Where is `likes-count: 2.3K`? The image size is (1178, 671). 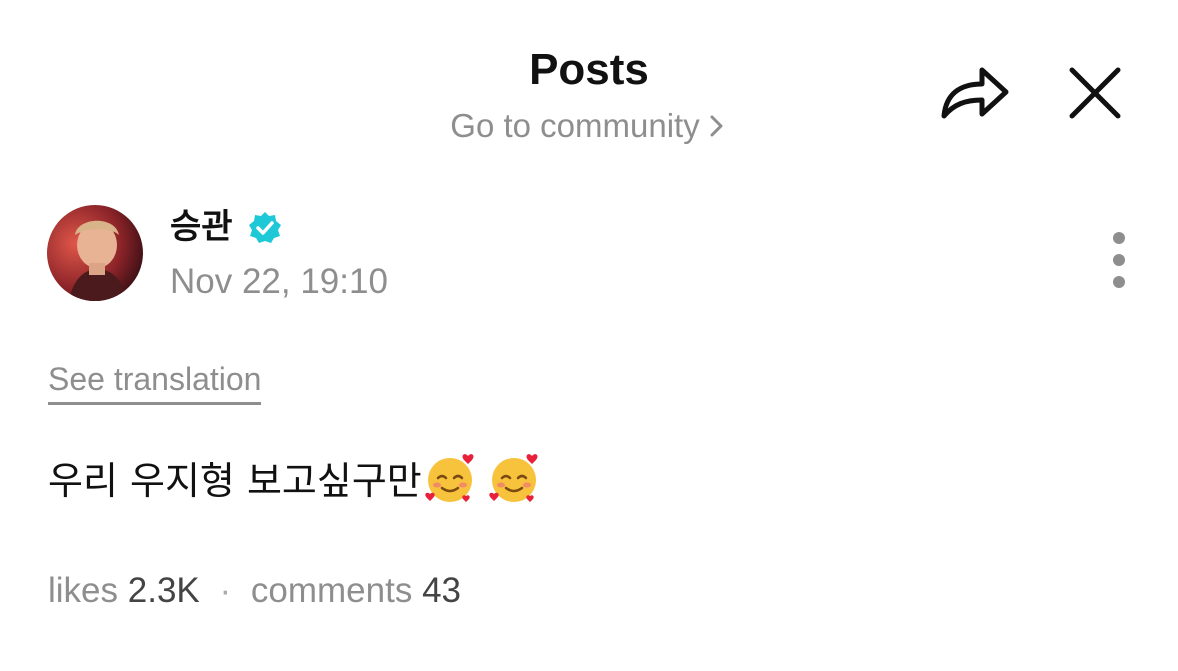 likes-count: 2.3K is located at coordinates (164, 590).